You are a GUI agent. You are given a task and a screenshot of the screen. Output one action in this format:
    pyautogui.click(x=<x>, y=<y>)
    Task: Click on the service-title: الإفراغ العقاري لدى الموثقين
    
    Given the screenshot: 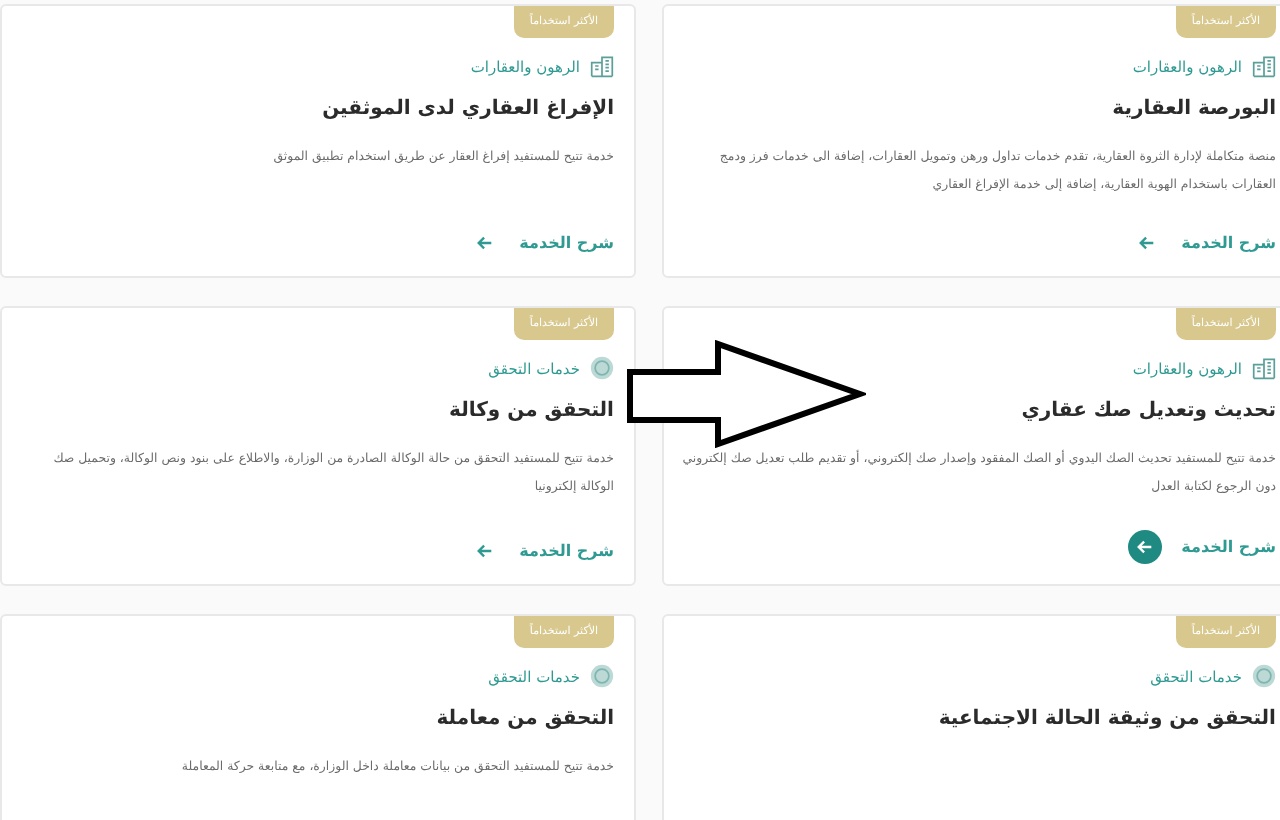 What is the action you would take?
    pyautogui.click(x=467, y=109)
    